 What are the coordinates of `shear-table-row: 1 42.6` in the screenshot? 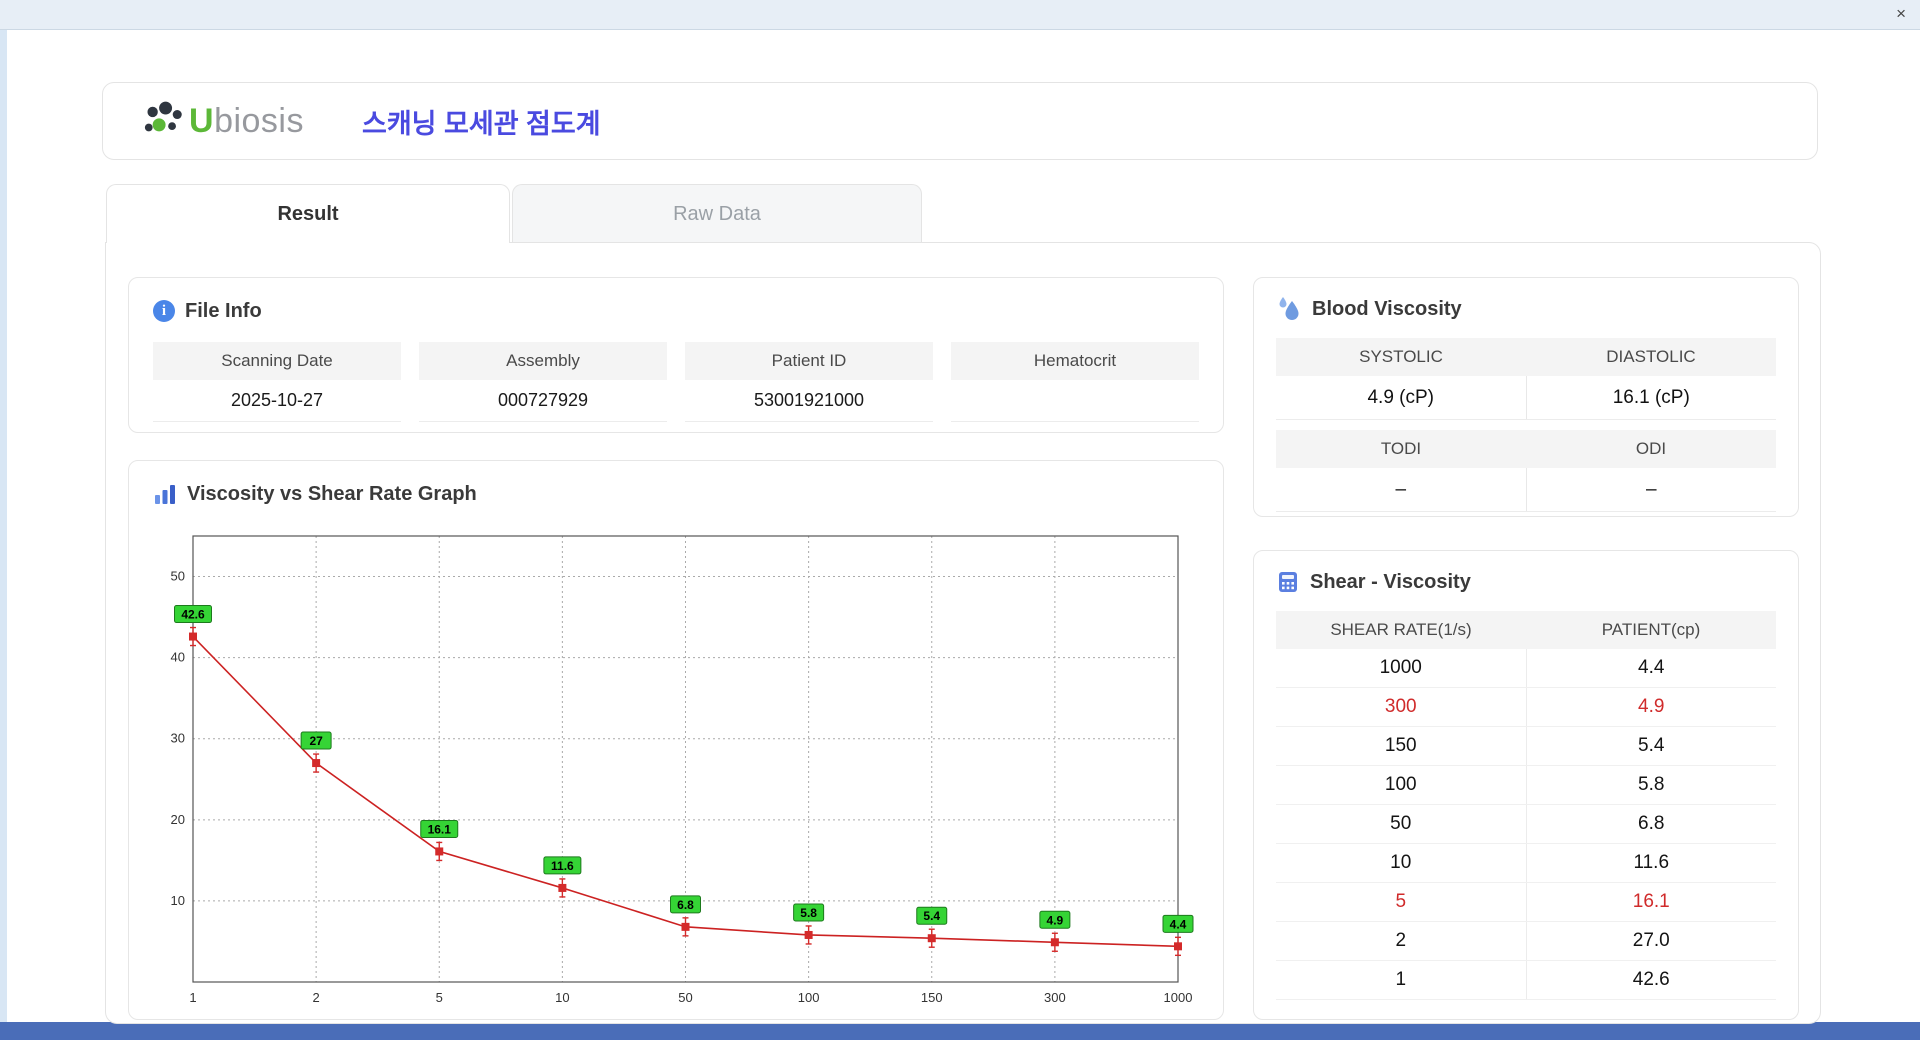 It's located at (1526, 980).